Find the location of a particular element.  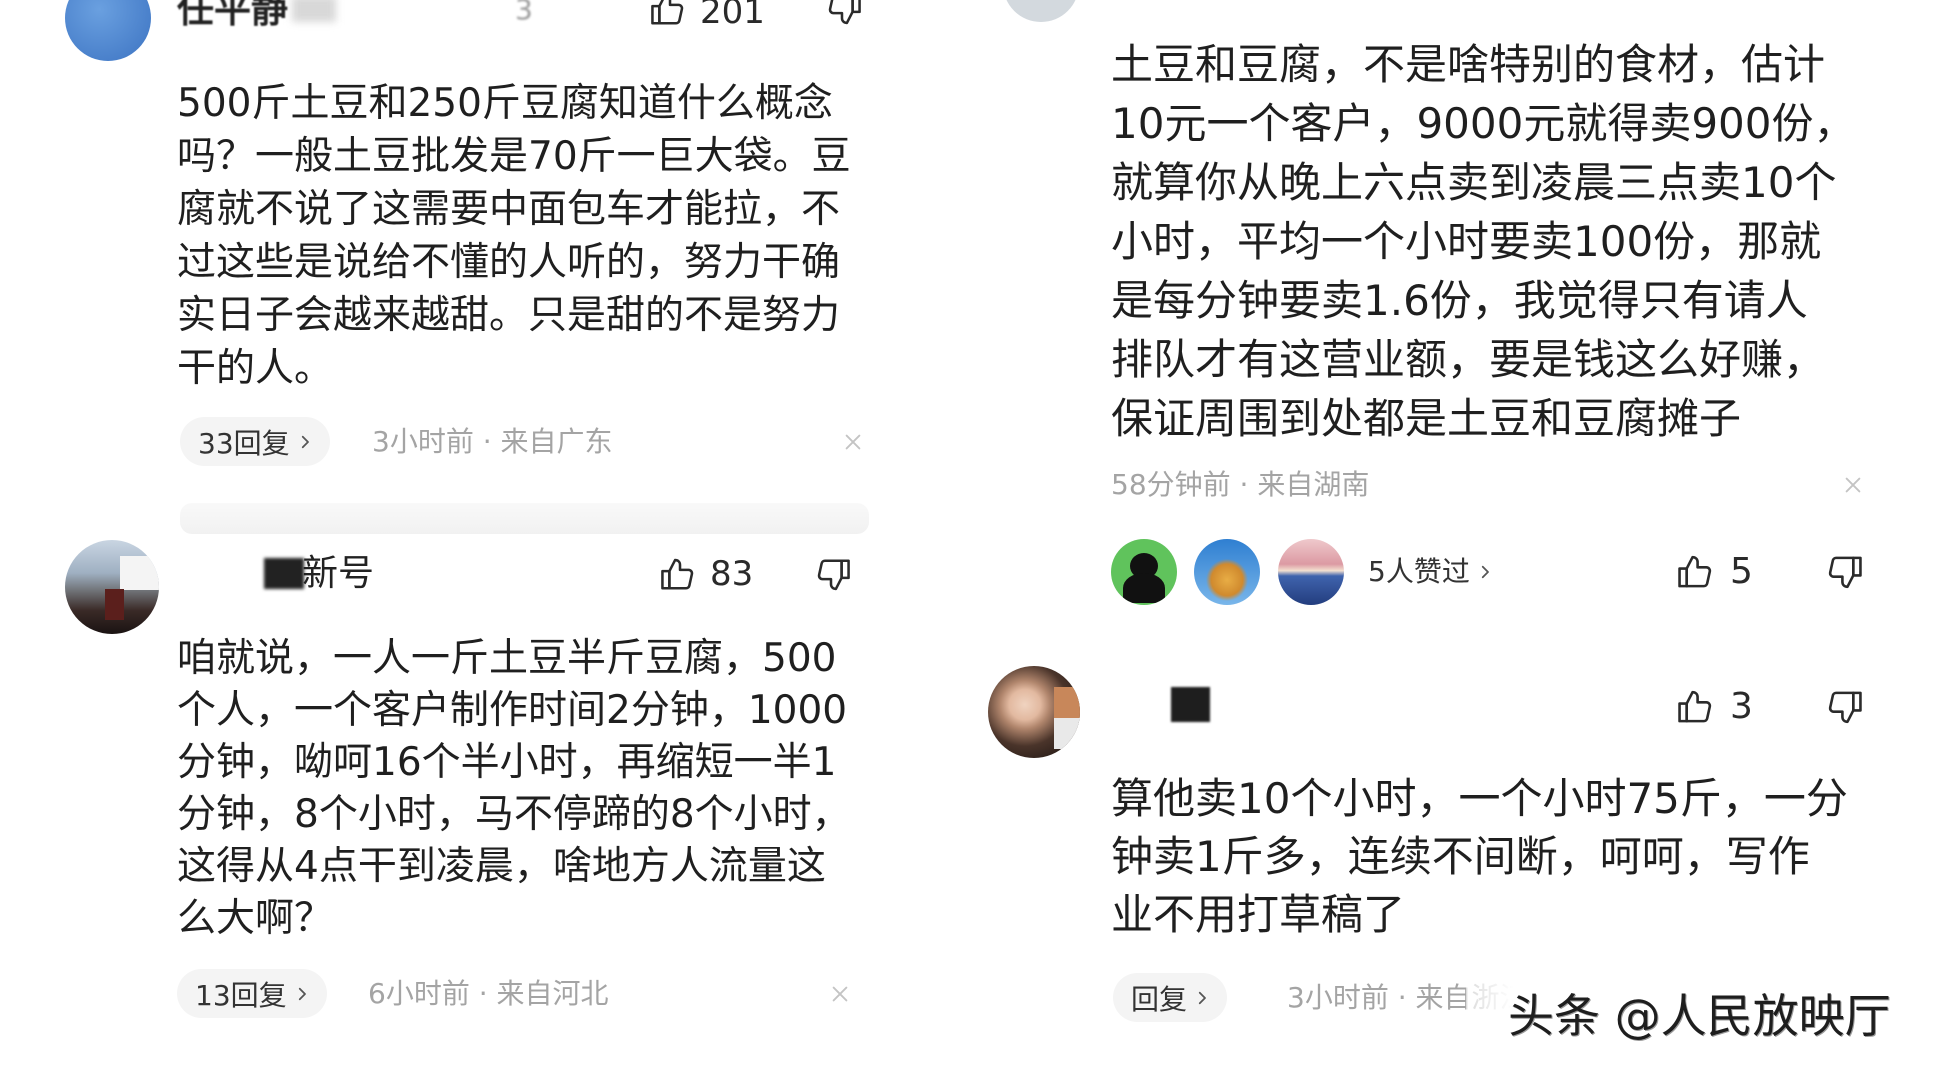

comment-line: 业不用打草稿了 is located at coordinates (1258, 914).